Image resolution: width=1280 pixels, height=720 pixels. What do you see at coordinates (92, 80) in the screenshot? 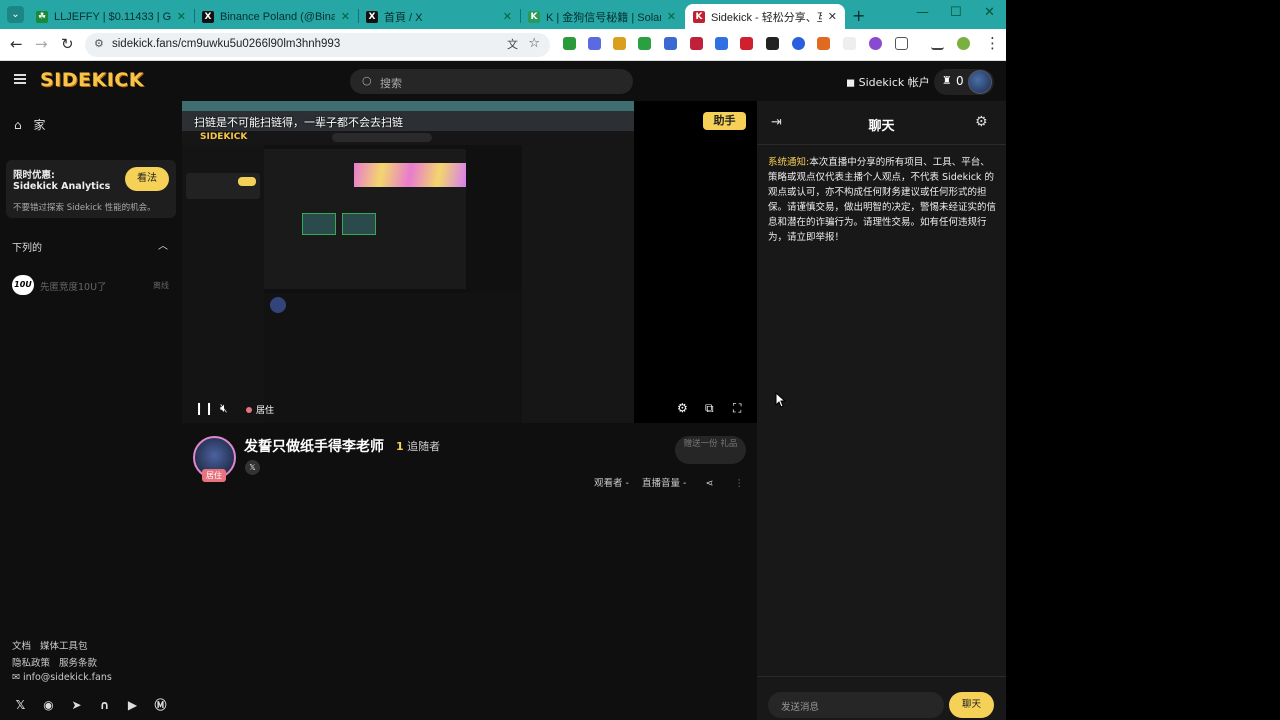
I see `sidekick-logo: SIDEKICK` at bounding box center [92, 80].